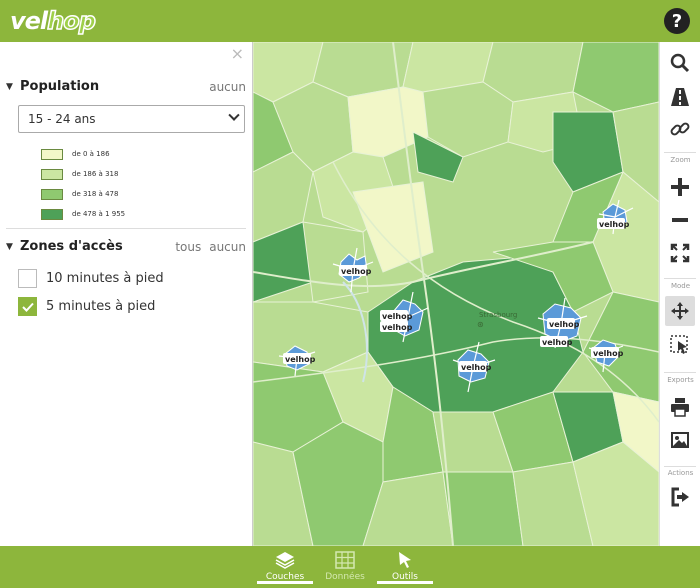  Describe the element at coordinates (234, 115) in the screenshot. I see `chevron-down-icon` at that location.